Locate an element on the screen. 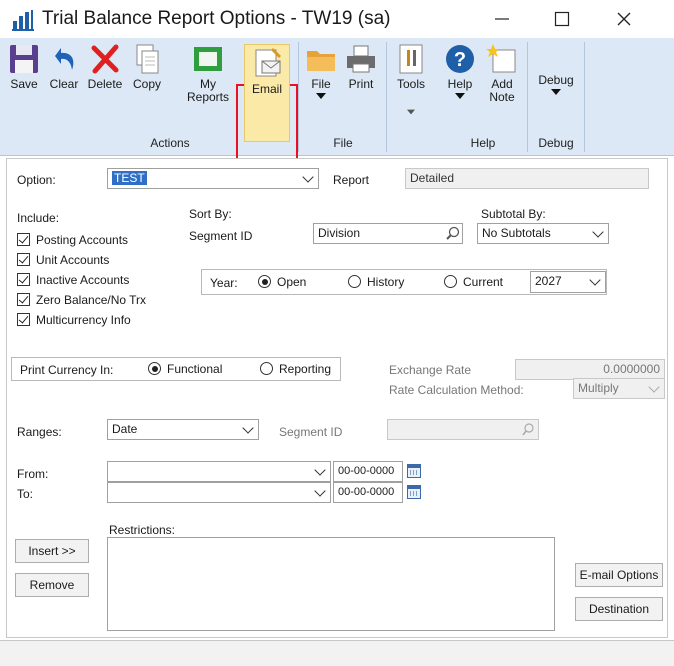 The height and width of the screenshot is (666, 674). email-options-button: E-mail Options is located at coordinates (619, 575).